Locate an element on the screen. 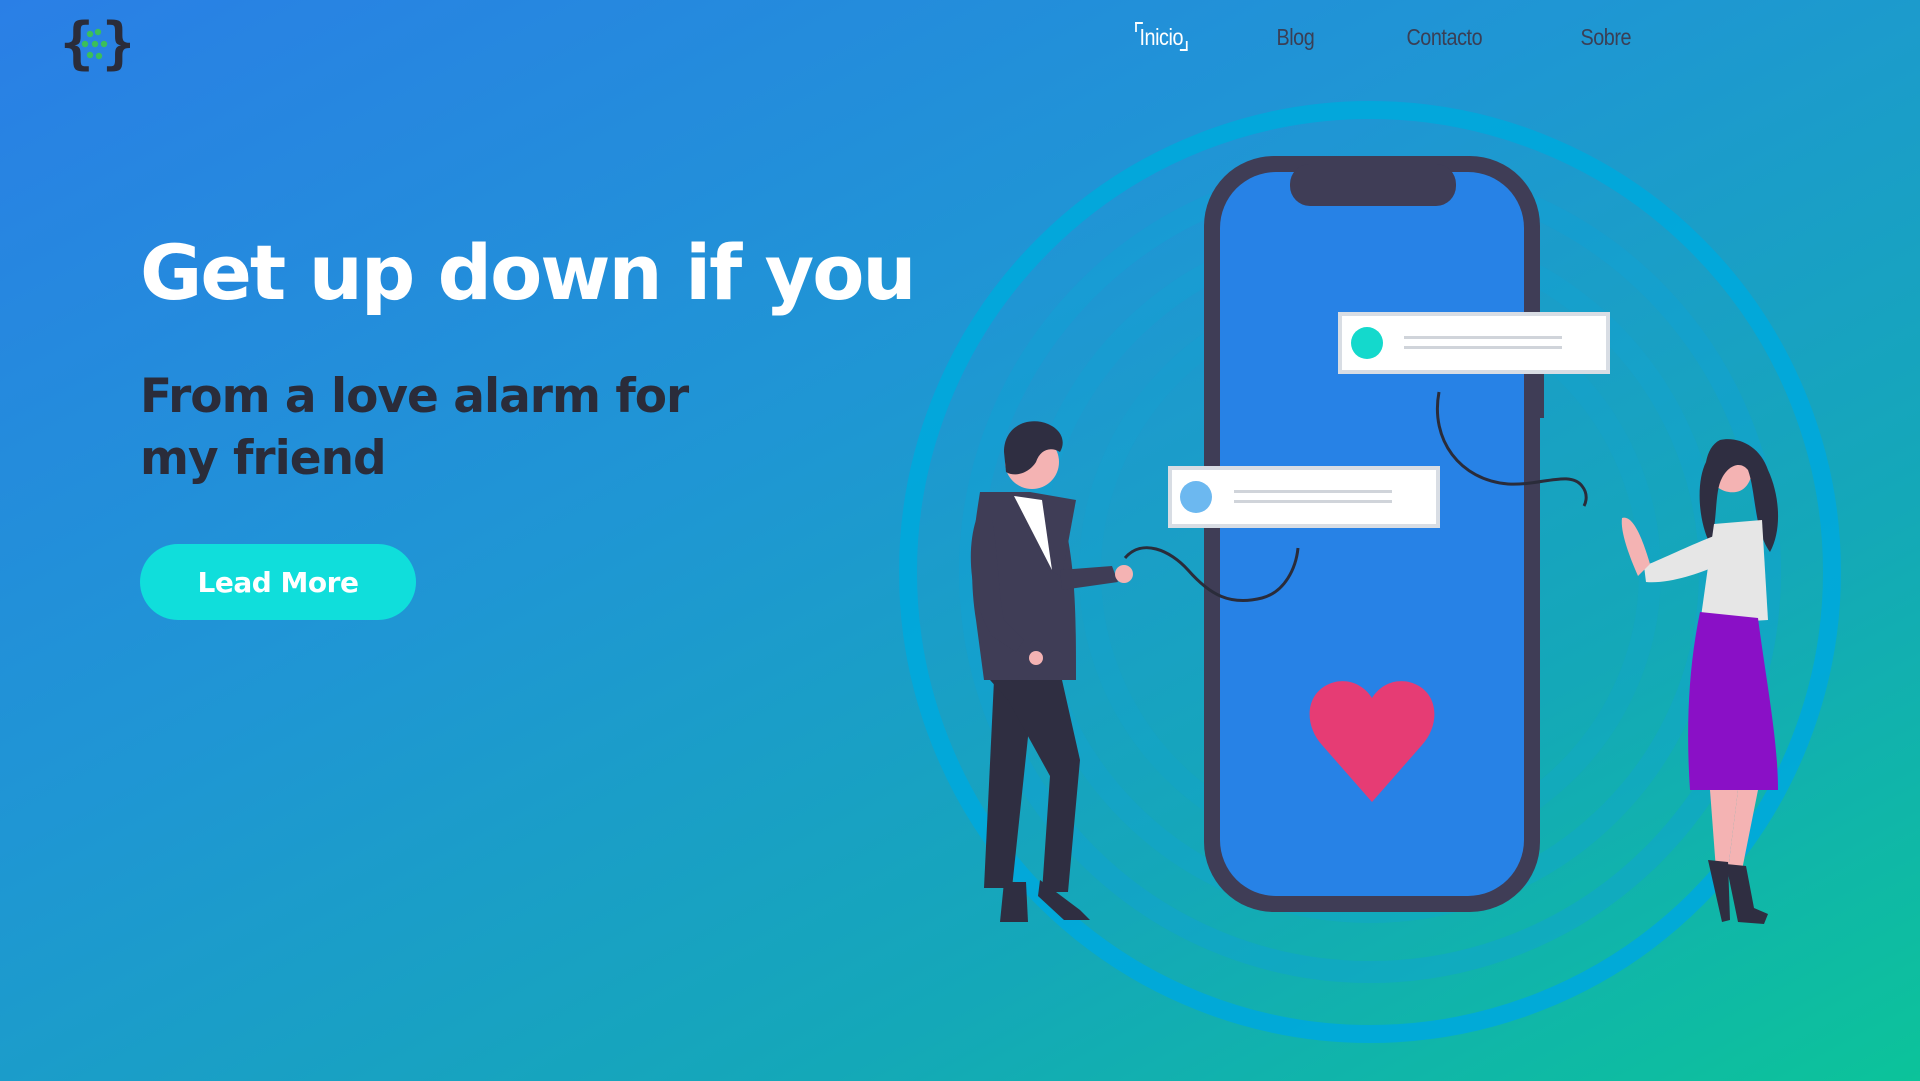  main-nav: Inicio Blog Contacto Sobre is located at coordinates (1428, 37).